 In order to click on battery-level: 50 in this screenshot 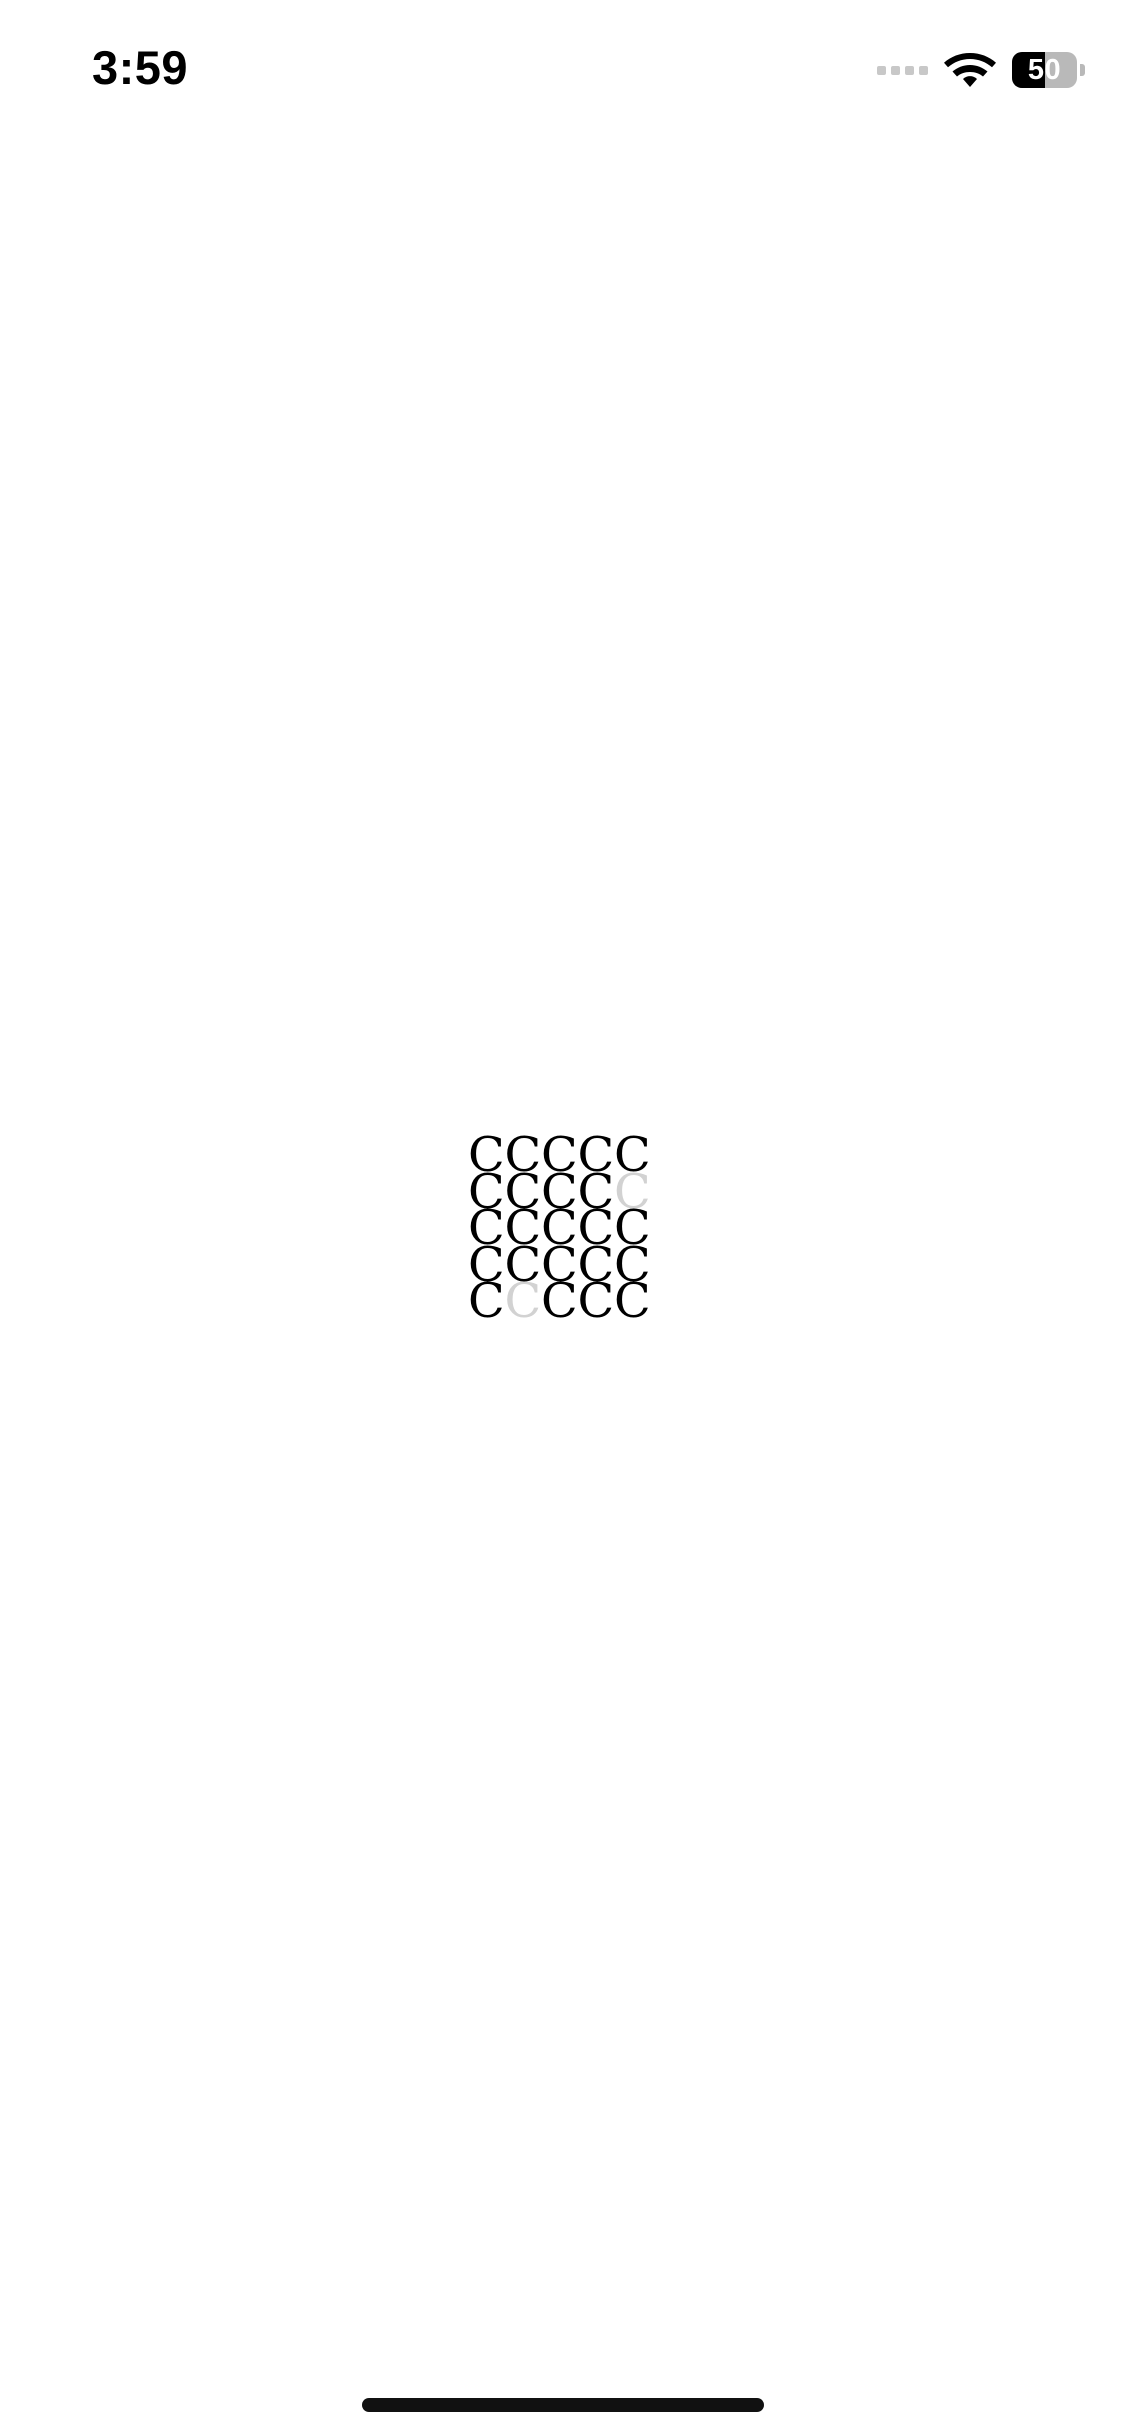, I will do `click(1044, 69)`.